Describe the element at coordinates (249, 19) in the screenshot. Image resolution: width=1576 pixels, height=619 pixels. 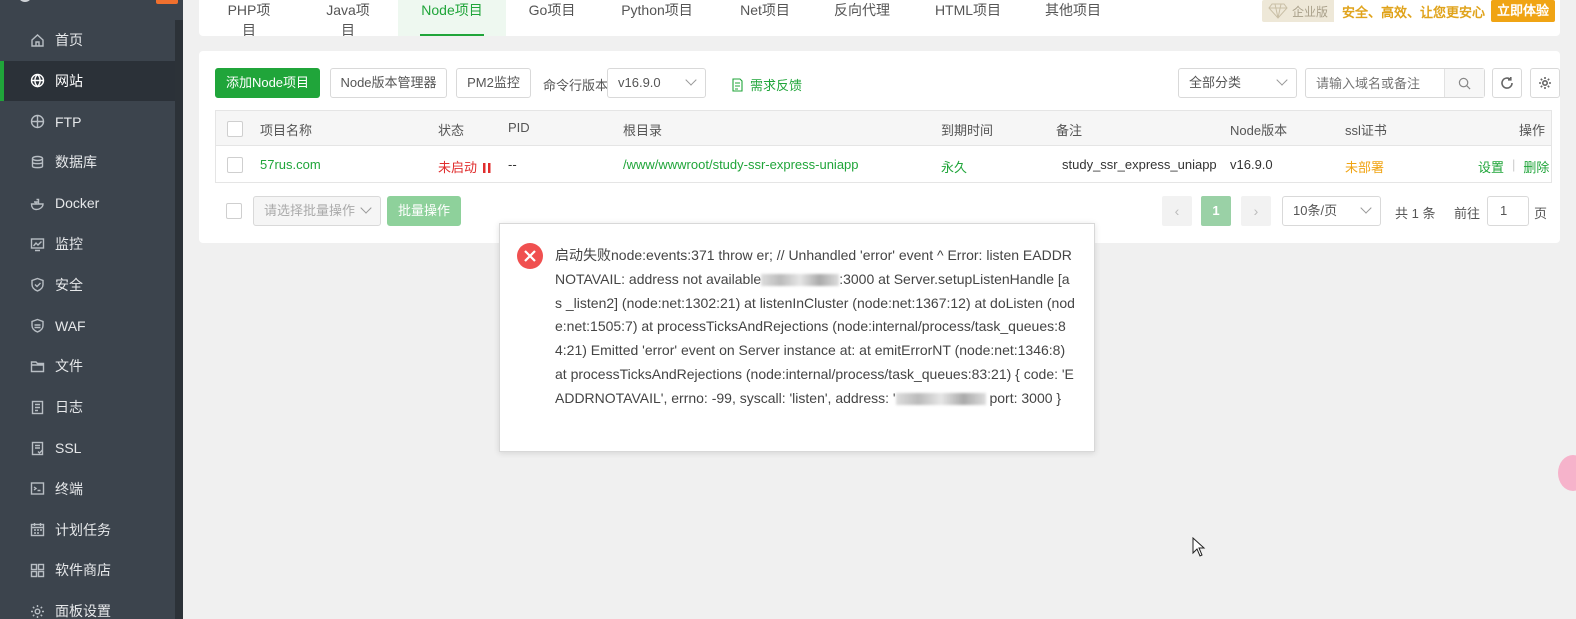
I see `tab-php: PHP项目` at that location.